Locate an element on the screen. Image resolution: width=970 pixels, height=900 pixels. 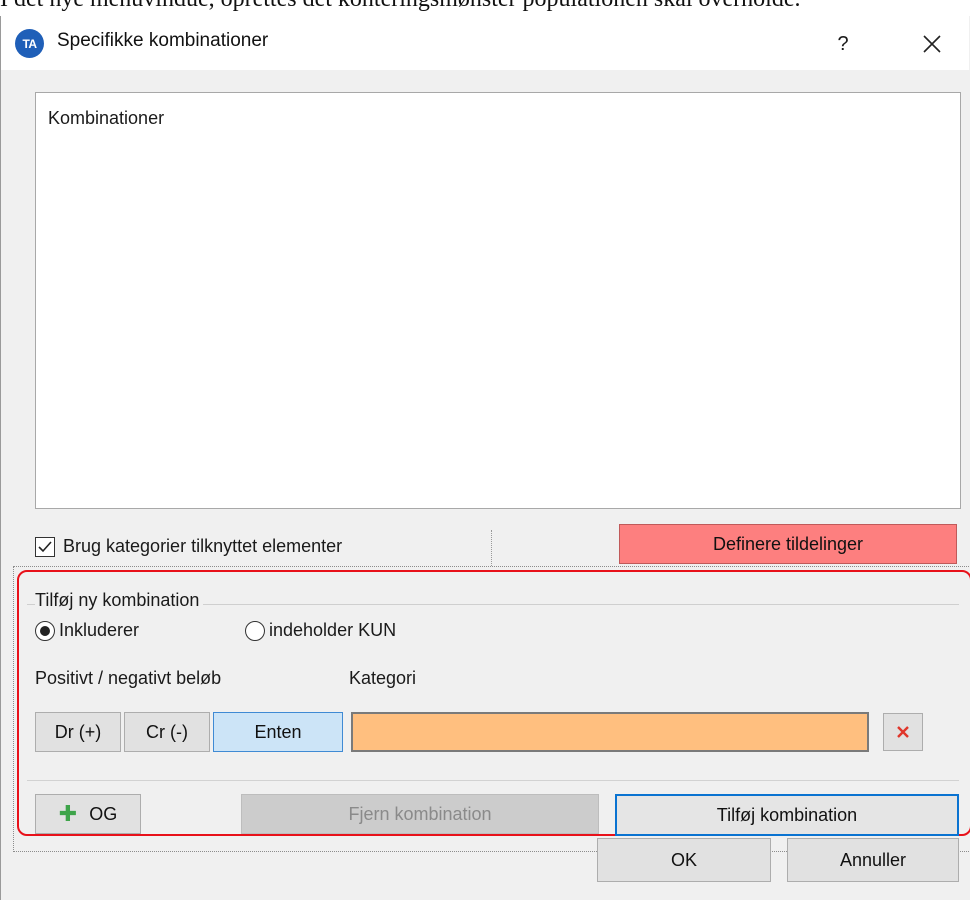
use-categories-checkbox-row: Brug kategorier tilknyttet elementer is located at coordinates (188, 546).